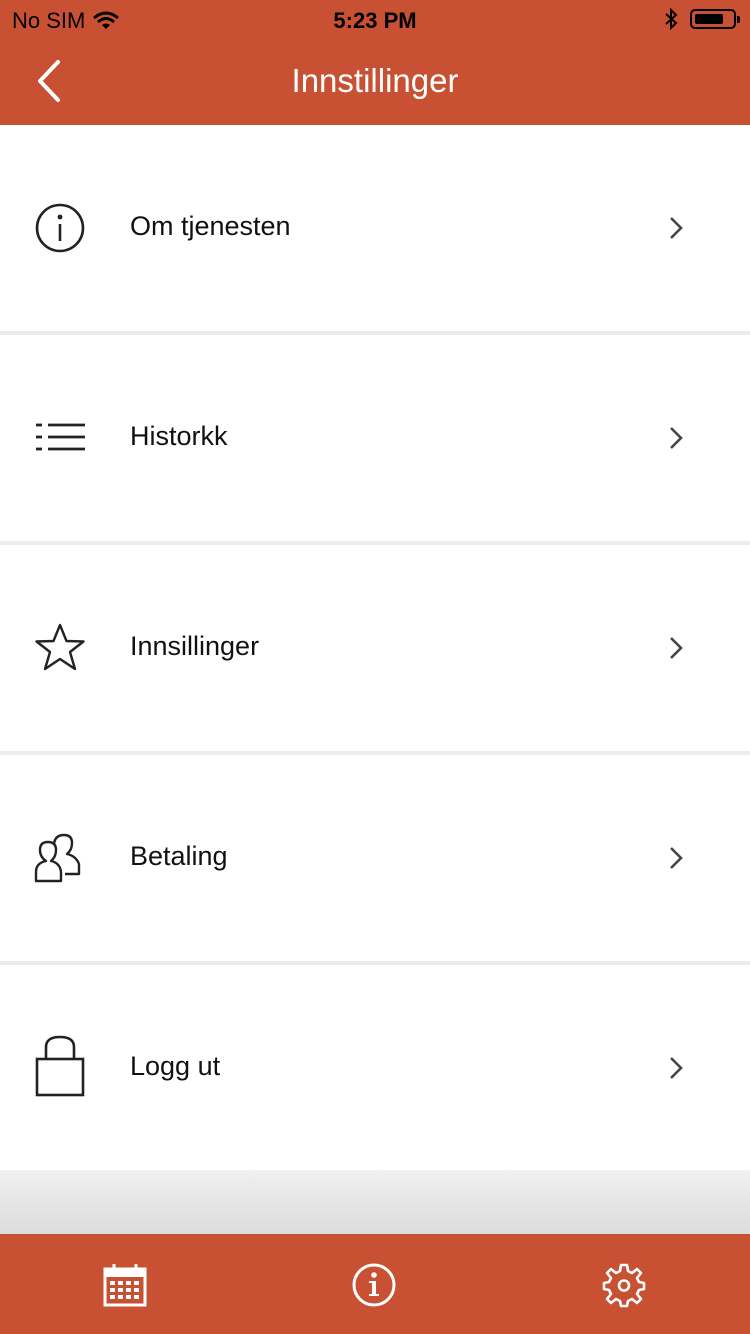 Image resolution: width=750 pixels, height=1334 pixels. I want to click on status-right-group, so click(702, 19).